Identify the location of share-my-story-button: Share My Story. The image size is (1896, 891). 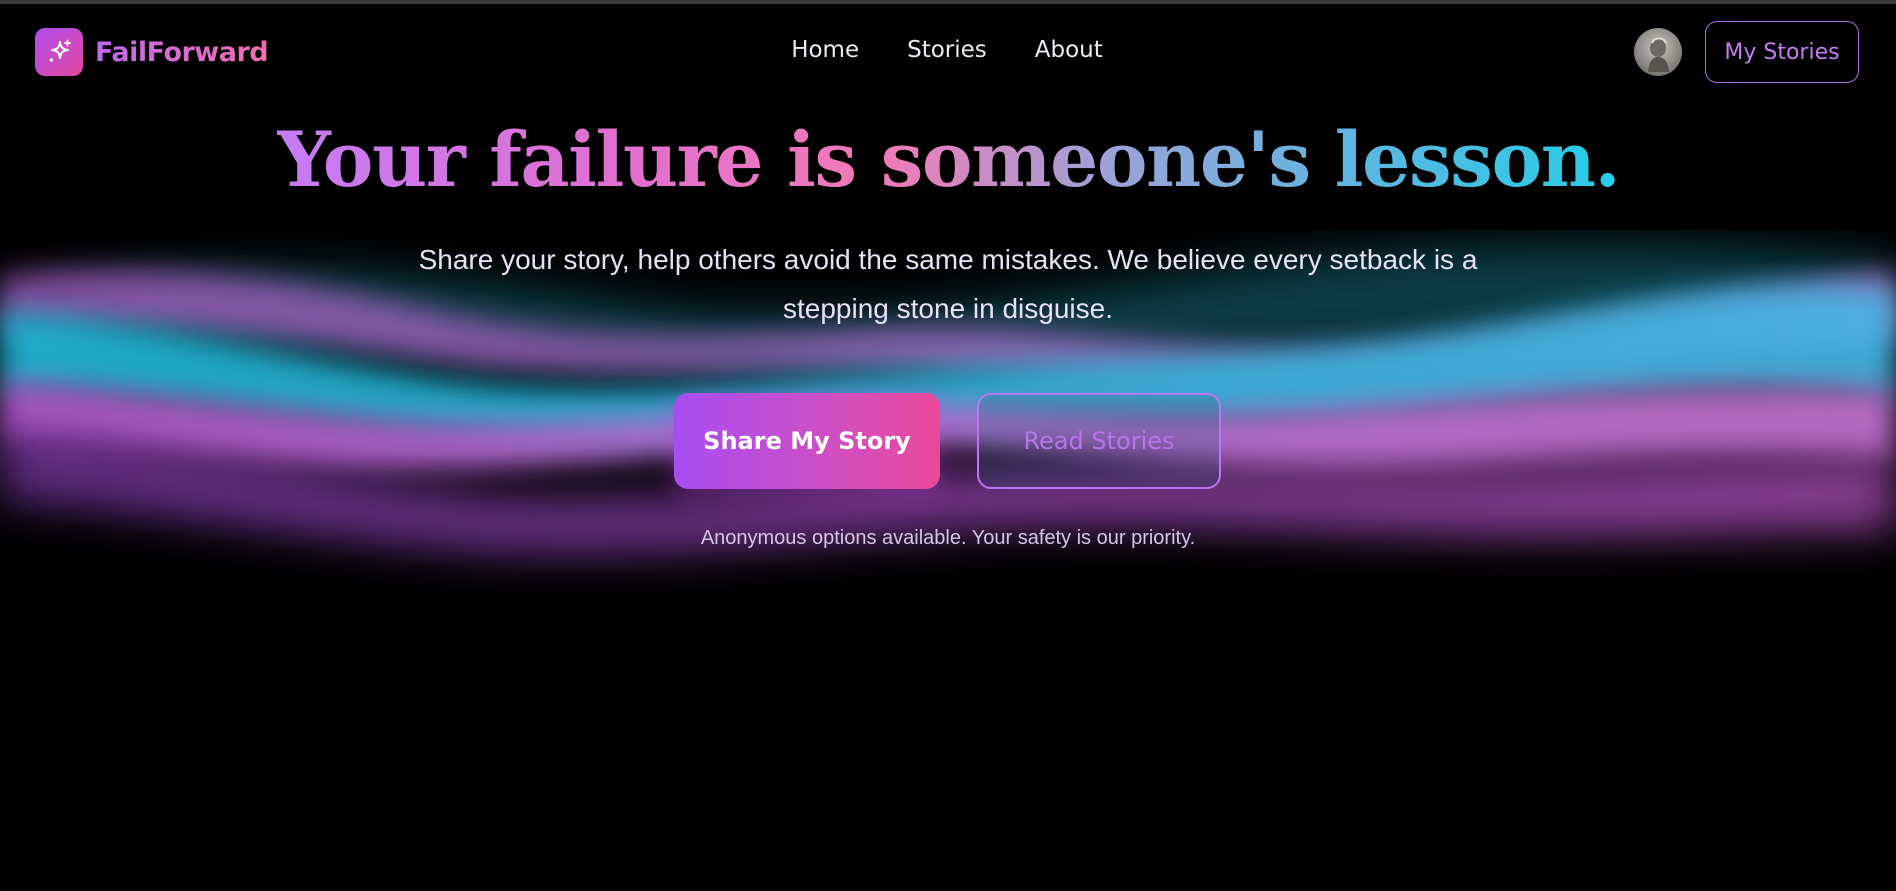
(807, 441).